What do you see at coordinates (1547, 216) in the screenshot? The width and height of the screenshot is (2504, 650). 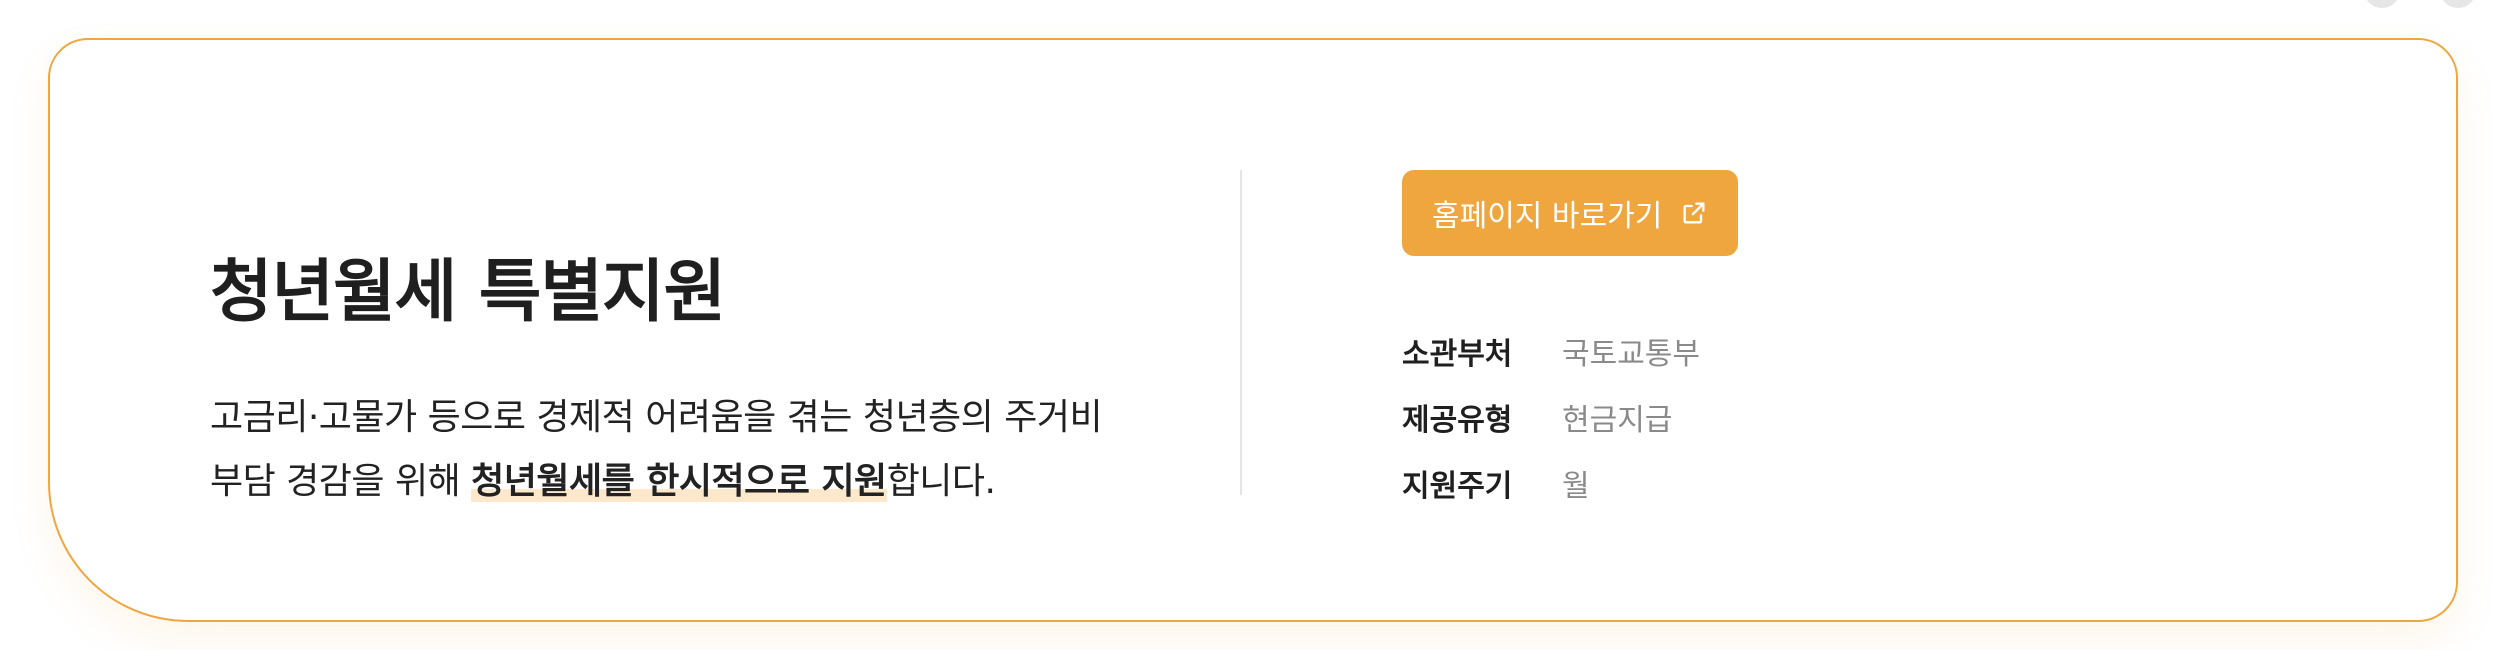 I see `homepage-button-label: 홈페이지 바로가기` at bounding box center [1547, 216].